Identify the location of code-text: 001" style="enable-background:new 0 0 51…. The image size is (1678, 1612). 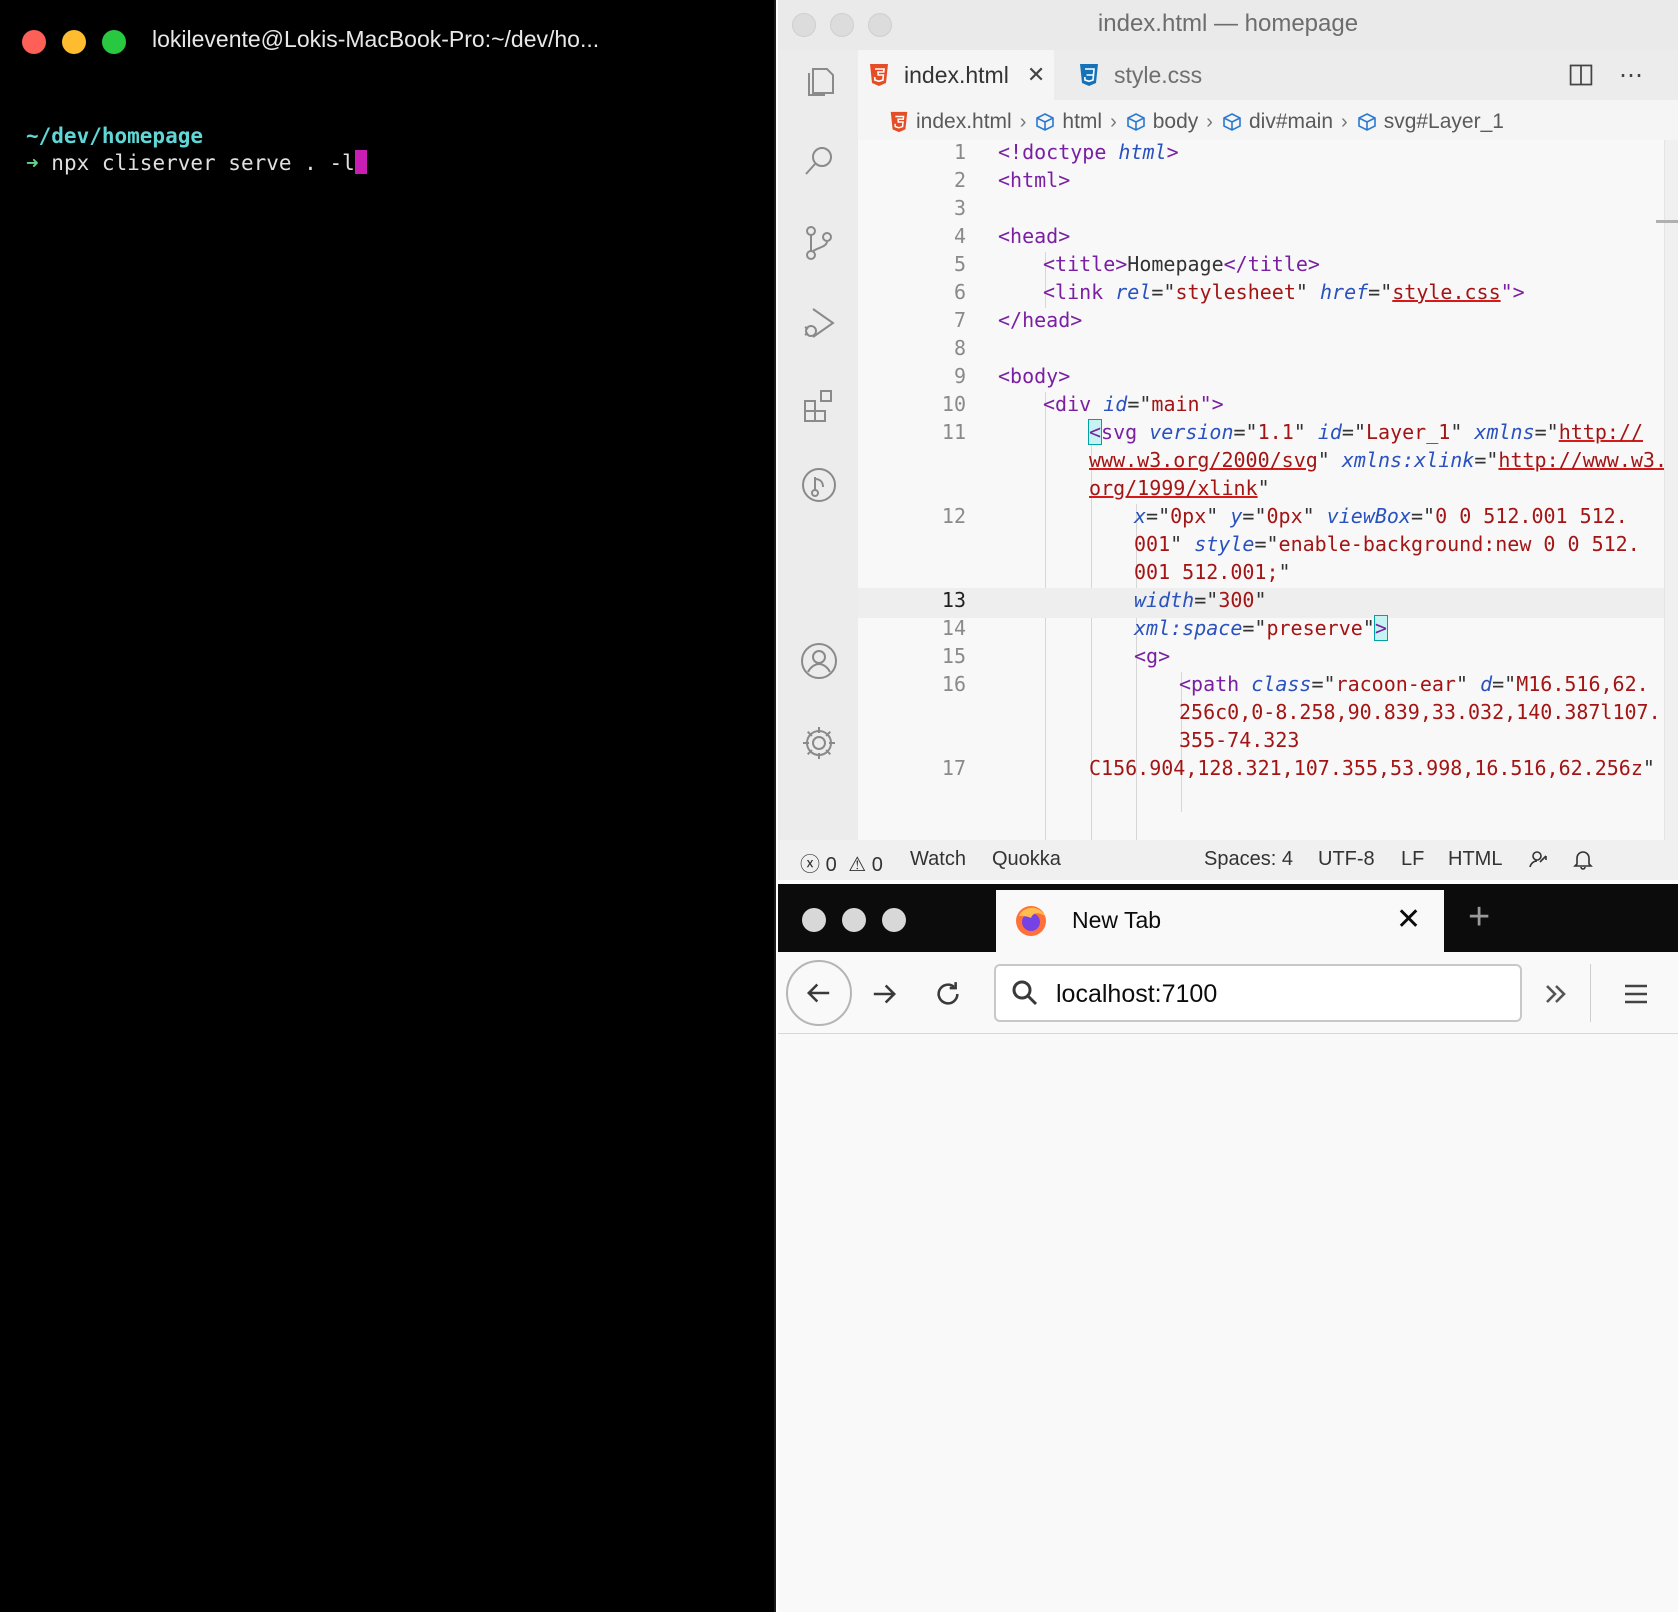
(1387, 544).